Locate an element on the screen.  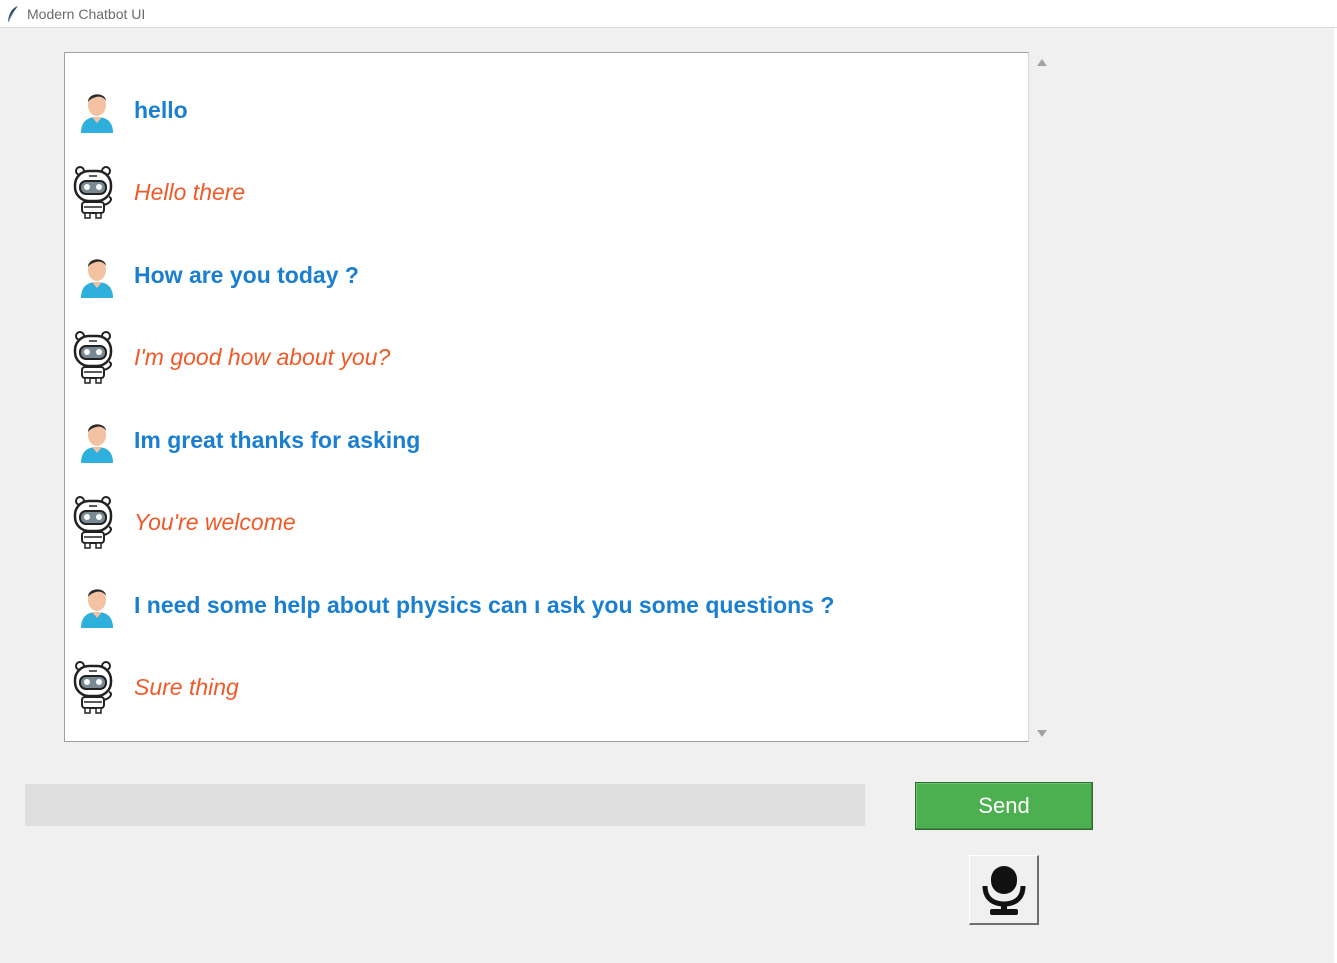
message-text: hello is located at coordinates (161, 110).